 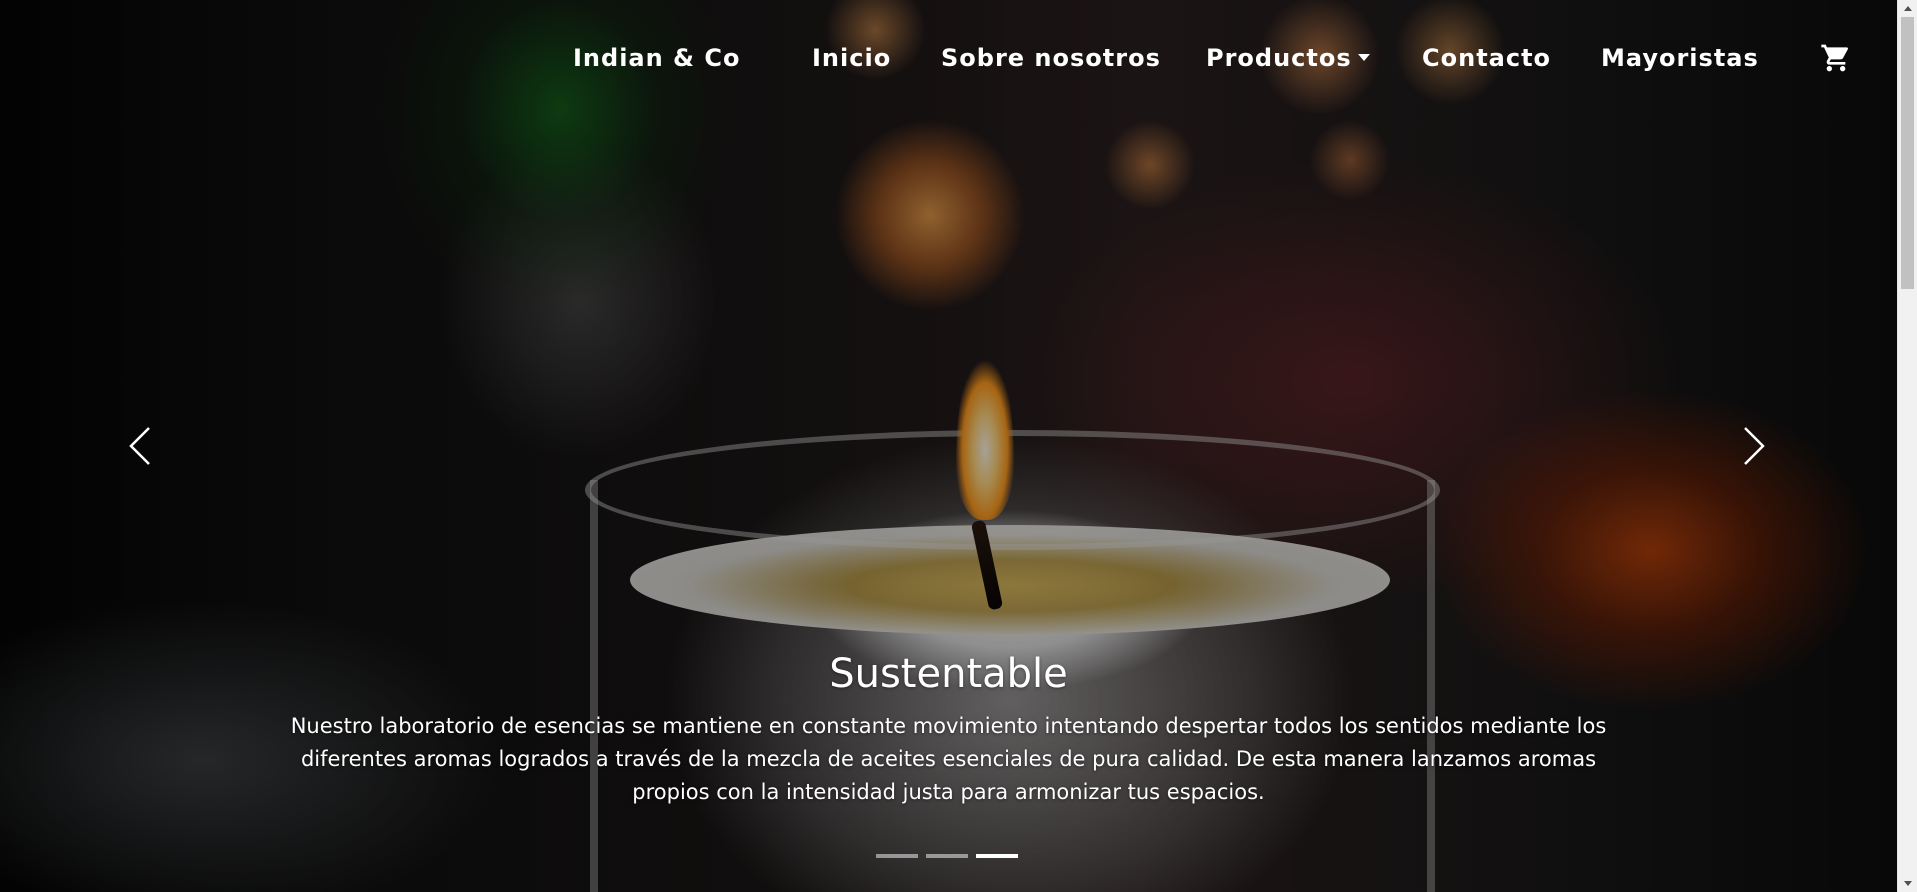 I want to click on brand-logo-link: Indian & Co, so click(x=656, y=58).